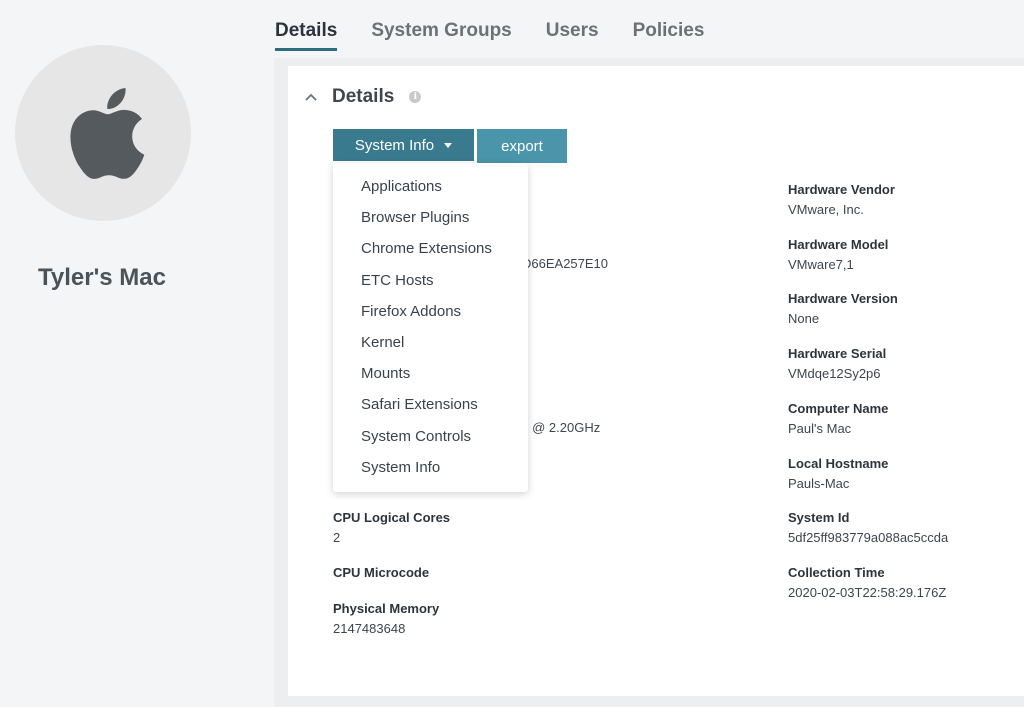 The image size is (1024, 707). What do you see at coordinates (415, 97) in the screenshot?
I see `info-icon: i` at bounding box center [415, 97].